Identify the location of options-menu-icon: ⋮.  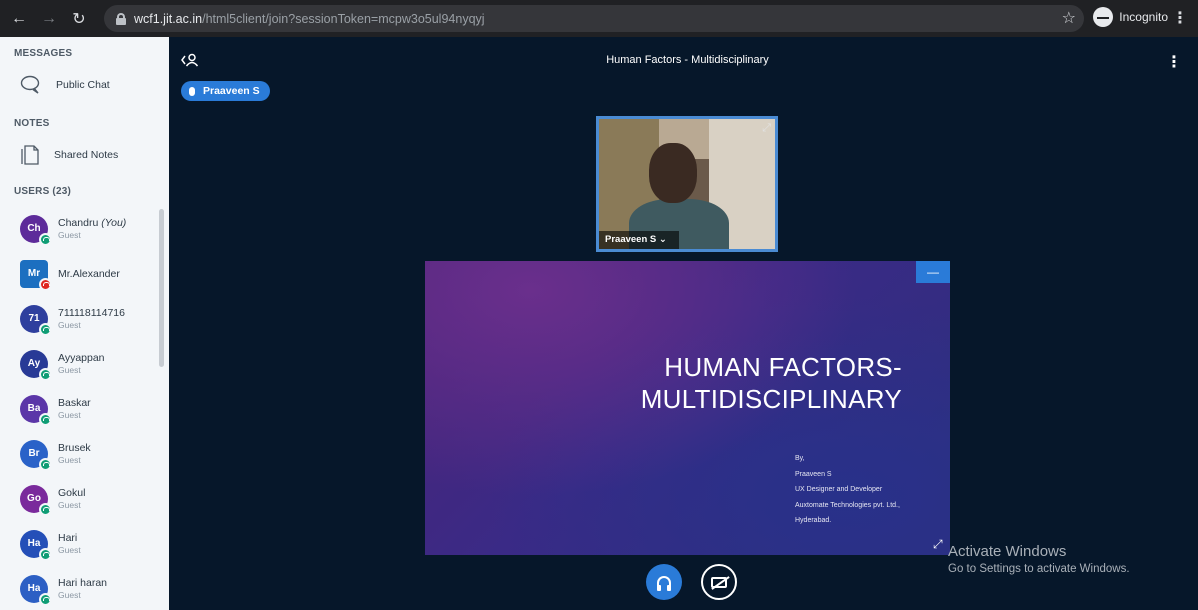
(1174, 62).